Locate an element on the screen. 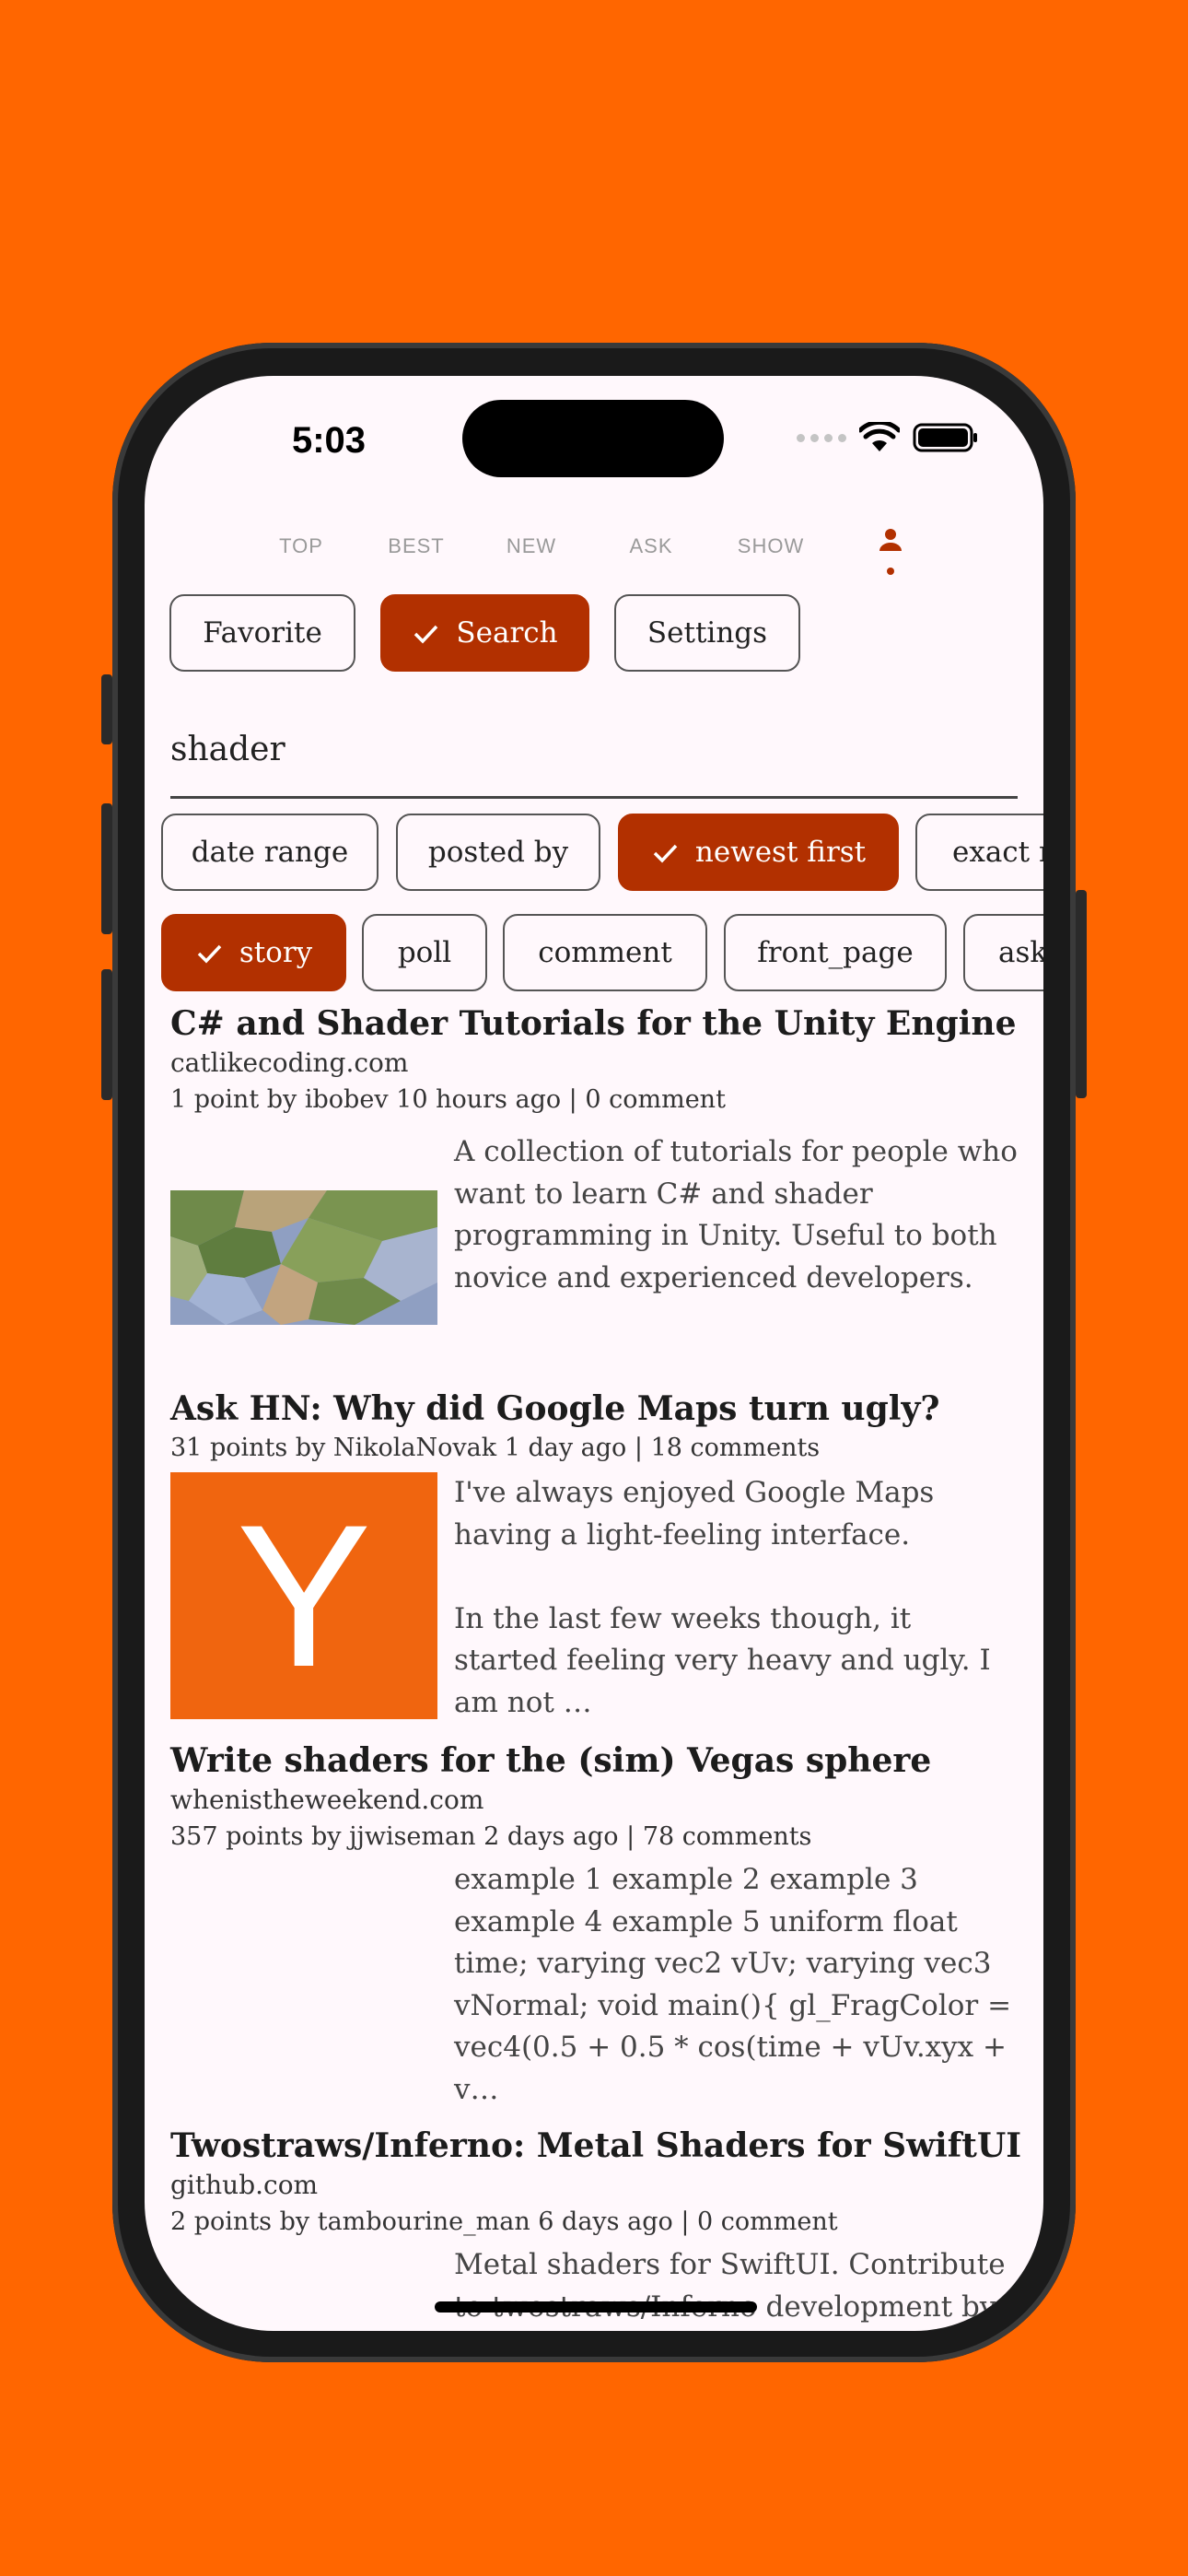 The height and width of the screenshot is (2576, 1188). story-title: Write shaders for the (sim) Vegas sphere is located at coordinates (594, 1760).